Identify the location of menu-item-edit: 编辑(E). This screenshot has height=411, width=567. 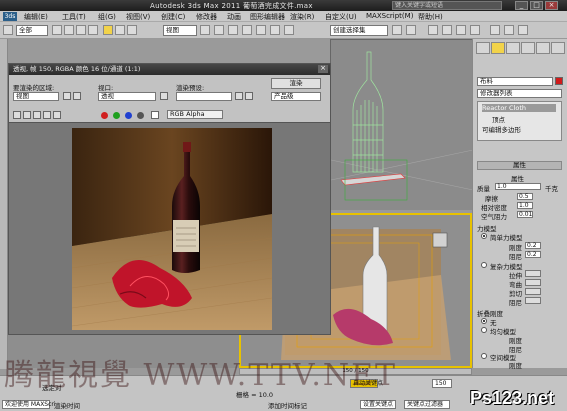
(36, 17).